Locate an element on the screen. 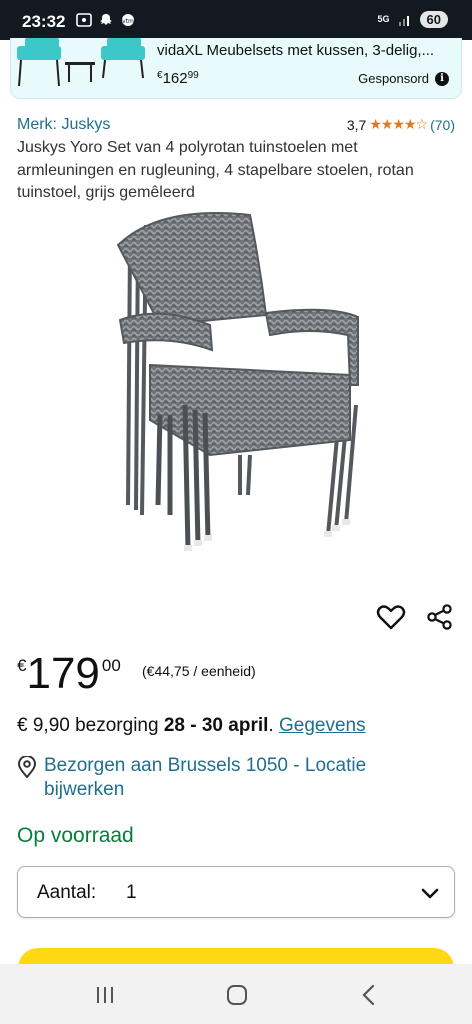 The image size is (472, 1024). chevron-down-icon is located at coordinates (430, 893).